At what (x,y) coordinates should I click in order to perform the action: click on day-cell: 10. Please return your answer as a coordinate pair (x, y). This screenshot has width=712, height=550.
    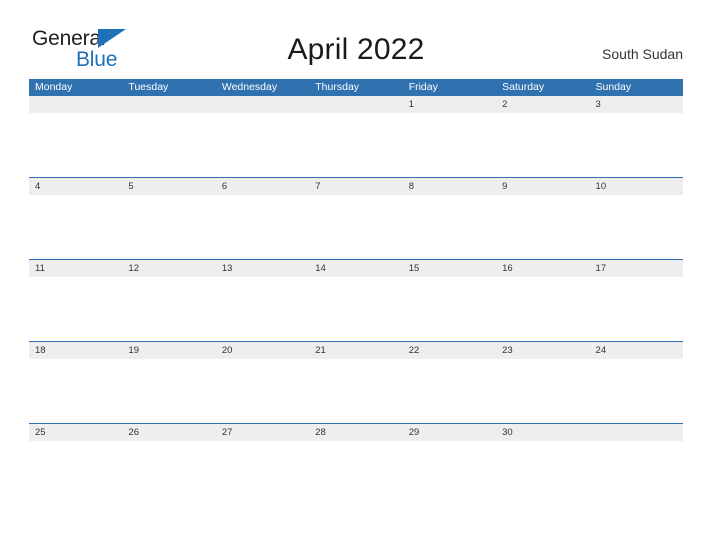
    Looking at the image, I should click on (636, 186).